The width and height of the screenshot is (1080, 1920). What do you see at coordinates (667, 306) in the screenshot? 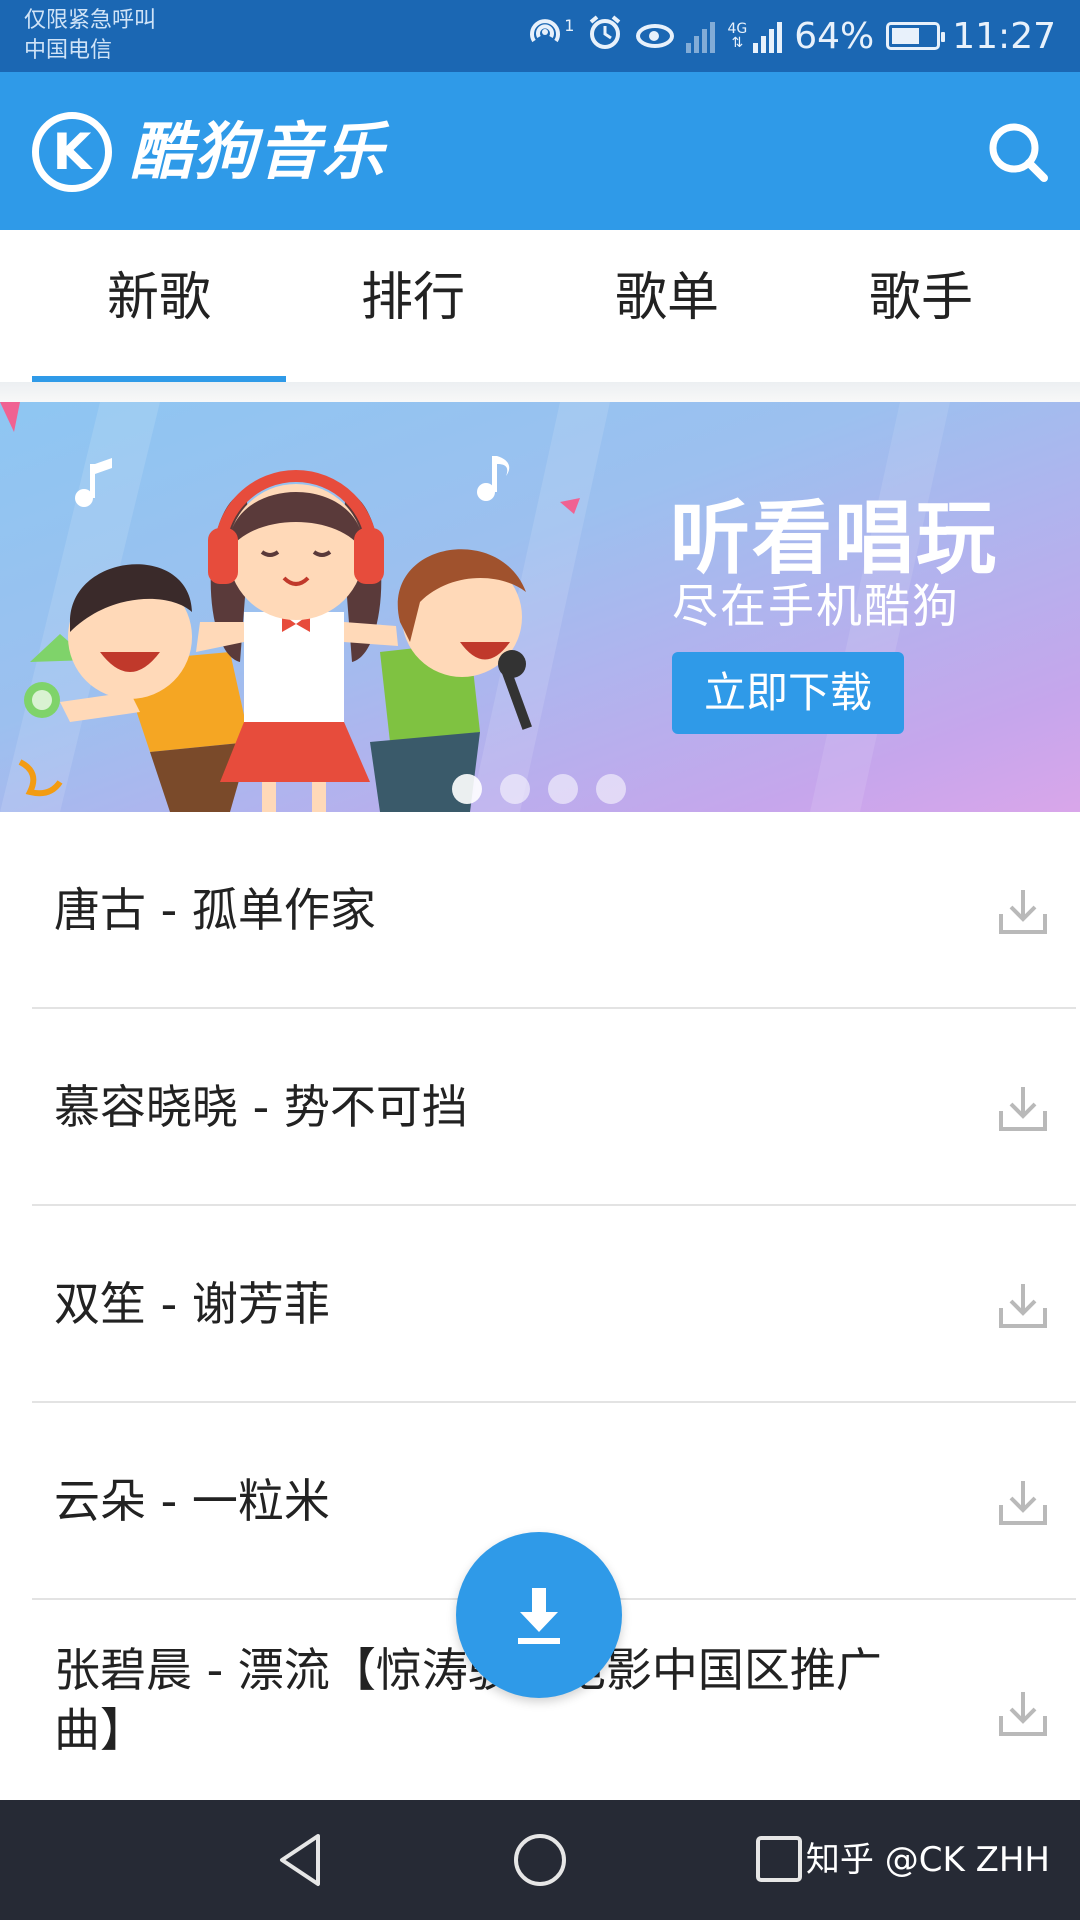
I see `tab-playlists: 歌单` at bounding box center [667, 306].